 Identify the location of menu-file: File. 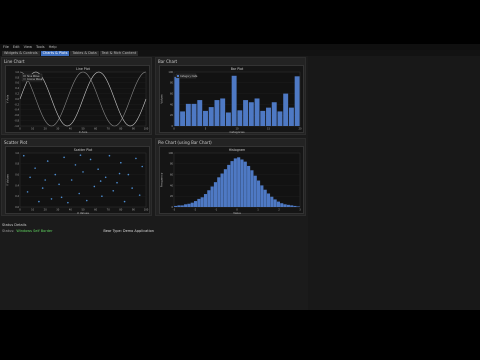
(6, 47).